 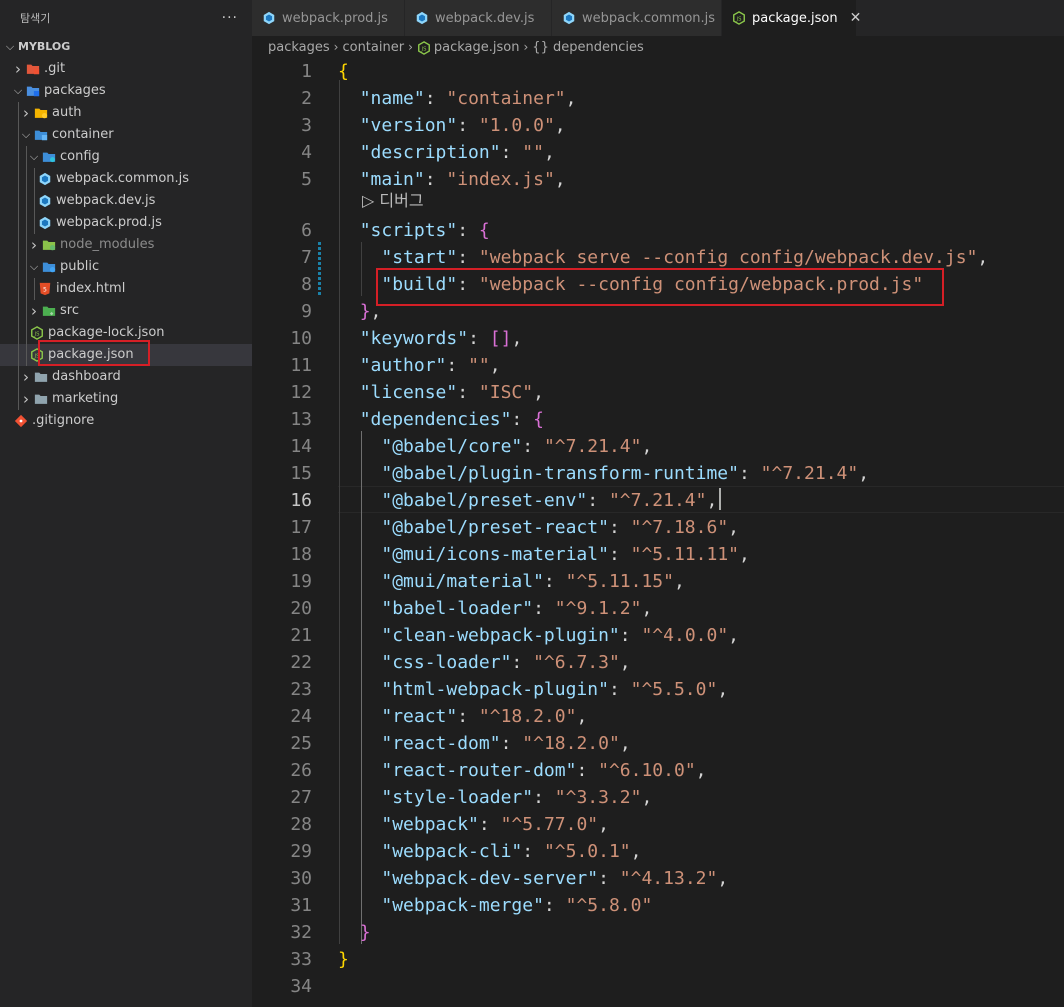 I want to click on tree-item-label: config, so click(x=80, y=156).